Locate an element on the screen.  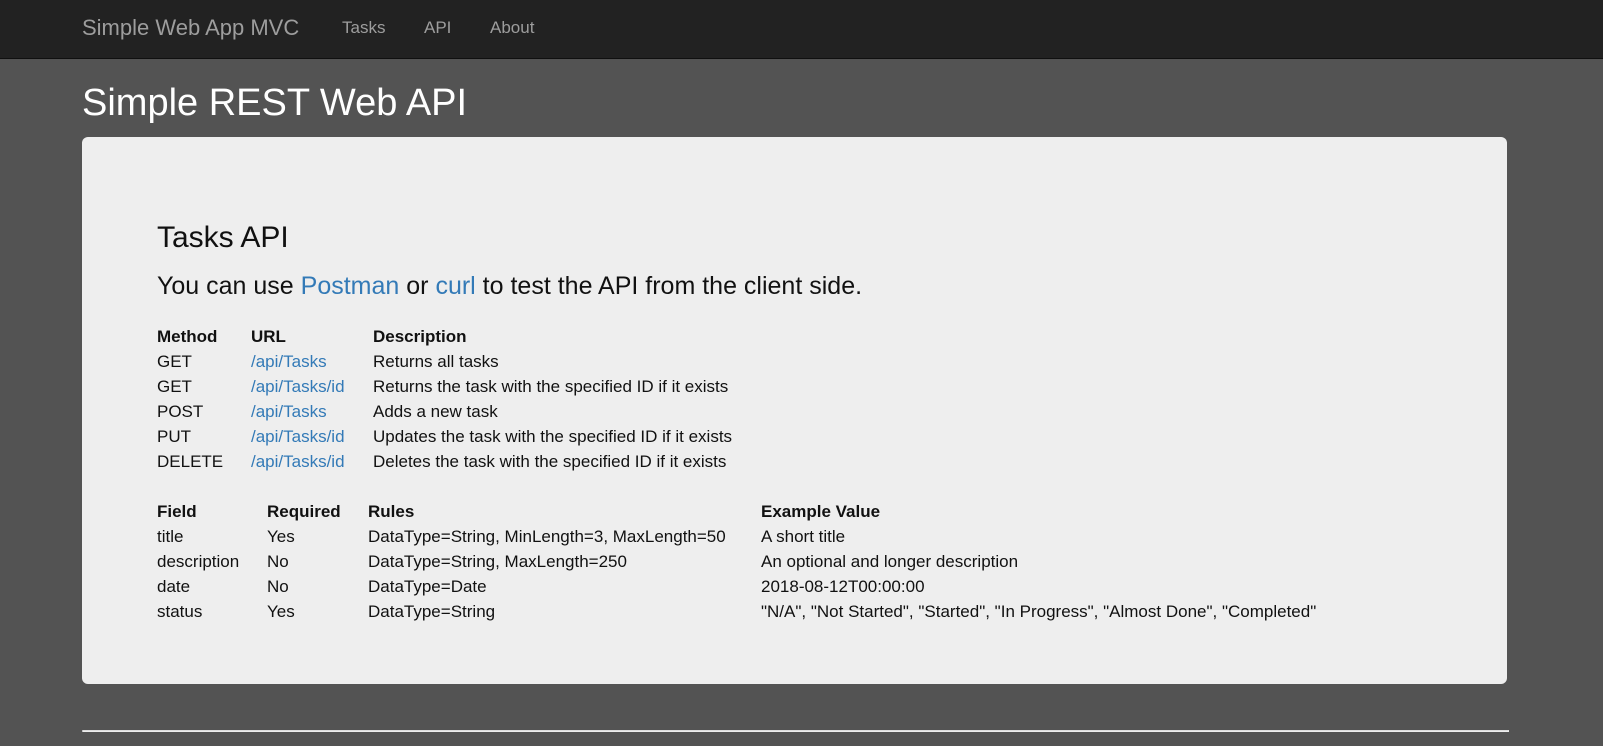
rules-cell: DataType=String, MaxLength=250 is located at coordinates (497, 561).